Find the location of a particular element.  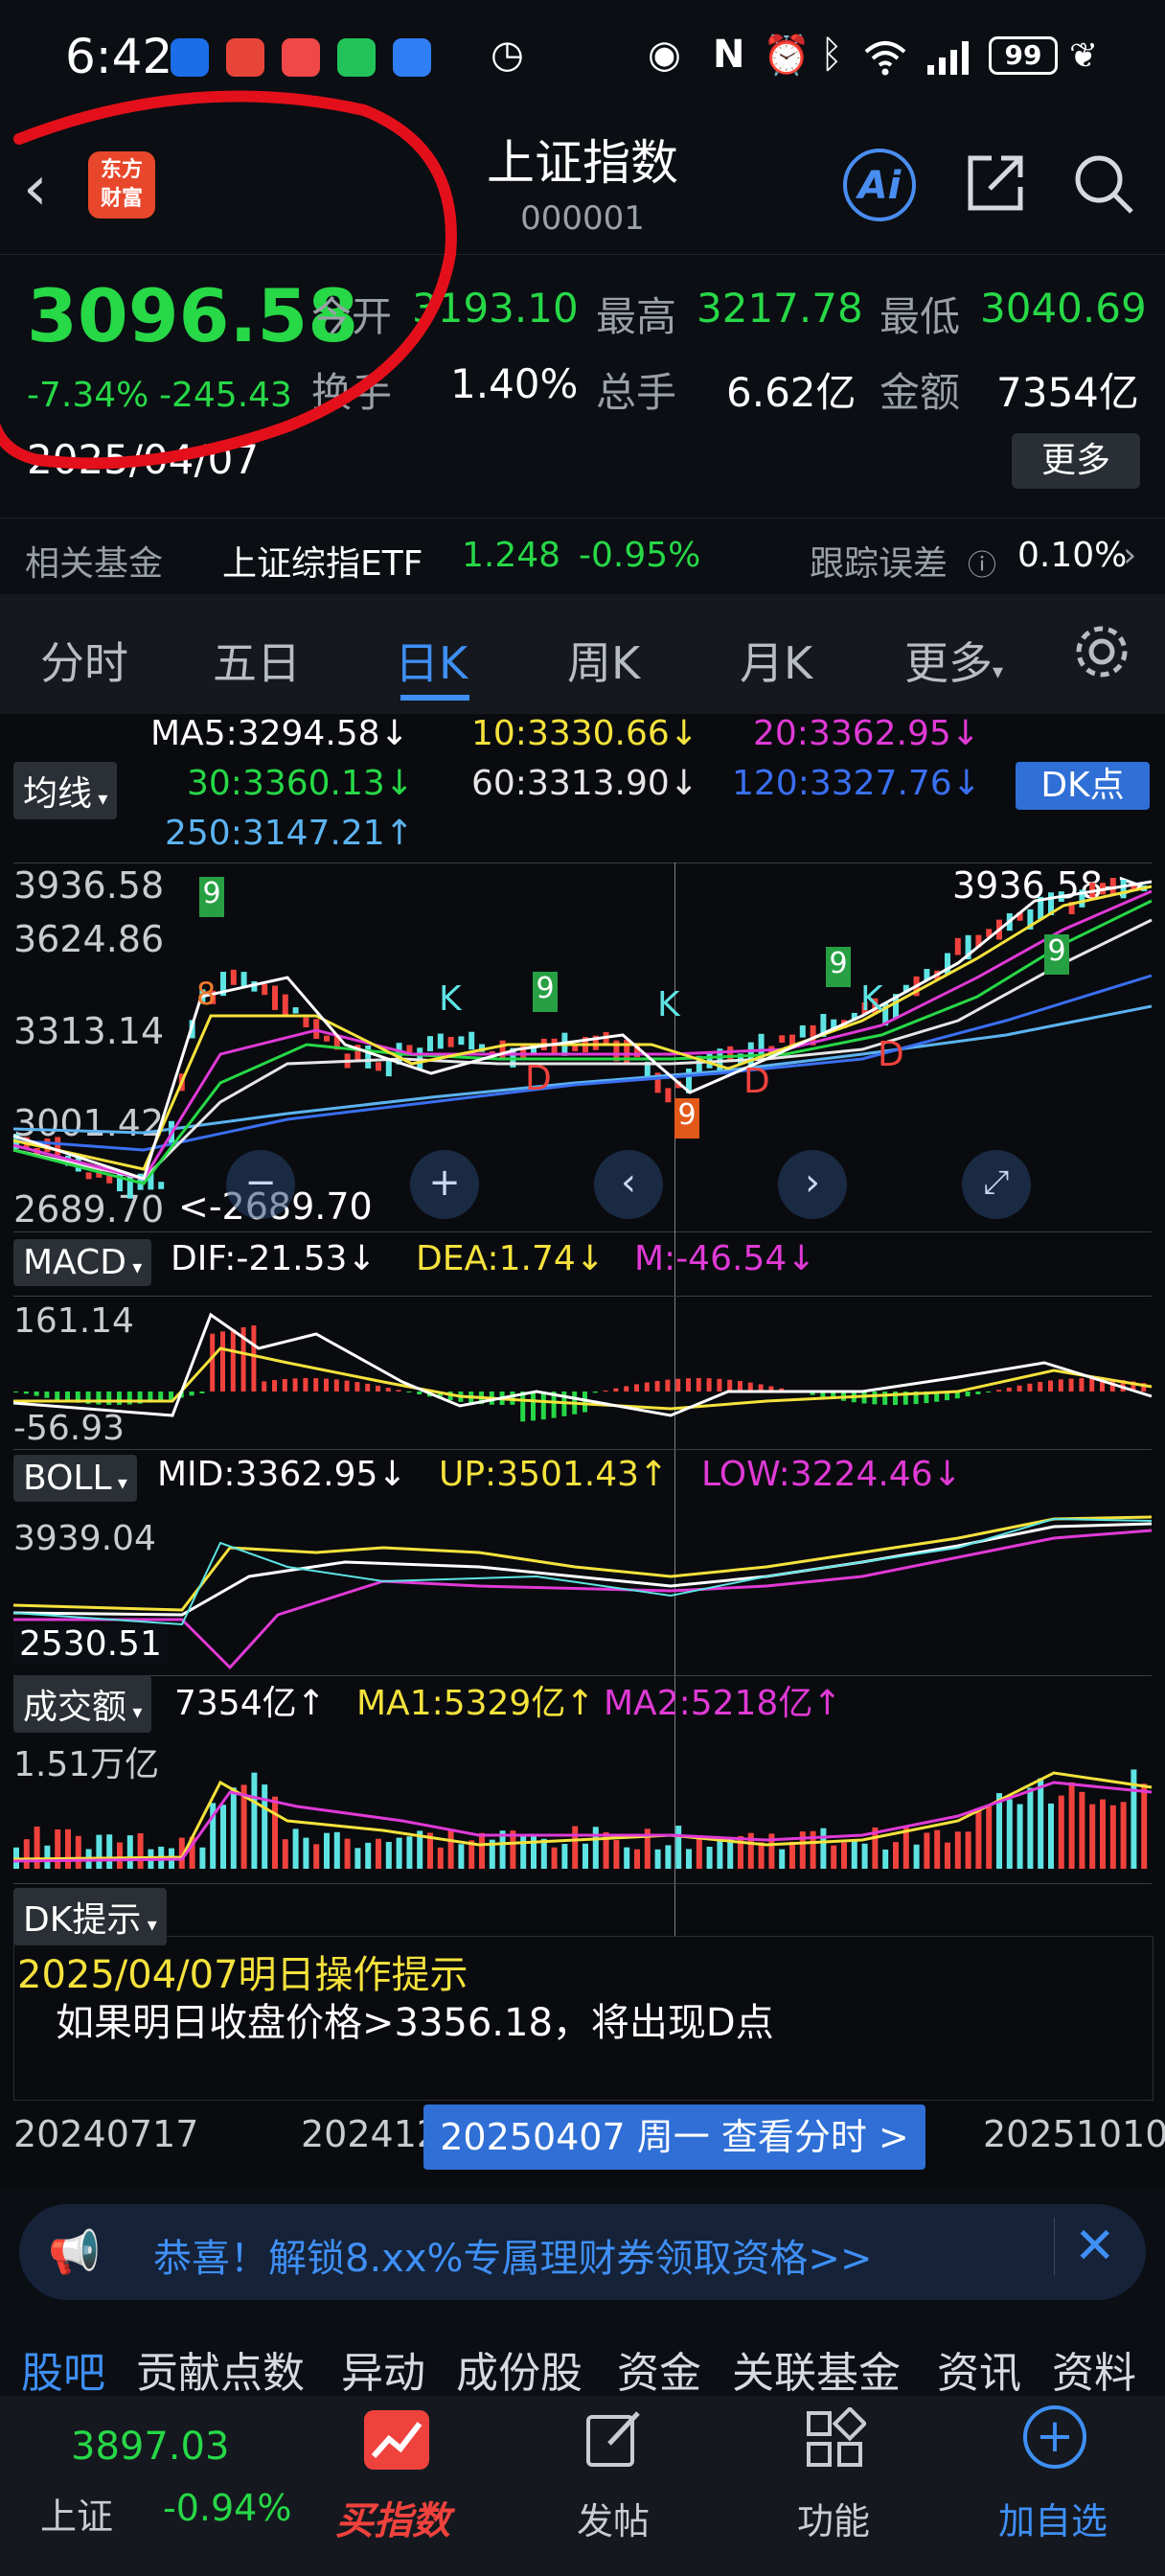

indicator-dropdown-ma: 均线 ▾ is located at coordinates (65, 790).